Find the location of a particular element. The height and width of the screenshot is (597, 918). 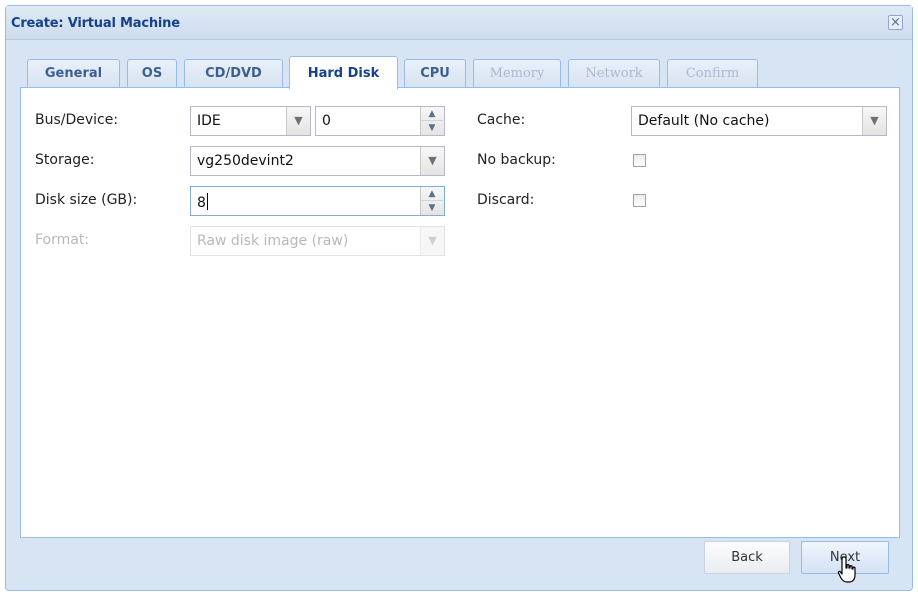

bus-select: IDE ▼ is located at coordinates (250, 121).